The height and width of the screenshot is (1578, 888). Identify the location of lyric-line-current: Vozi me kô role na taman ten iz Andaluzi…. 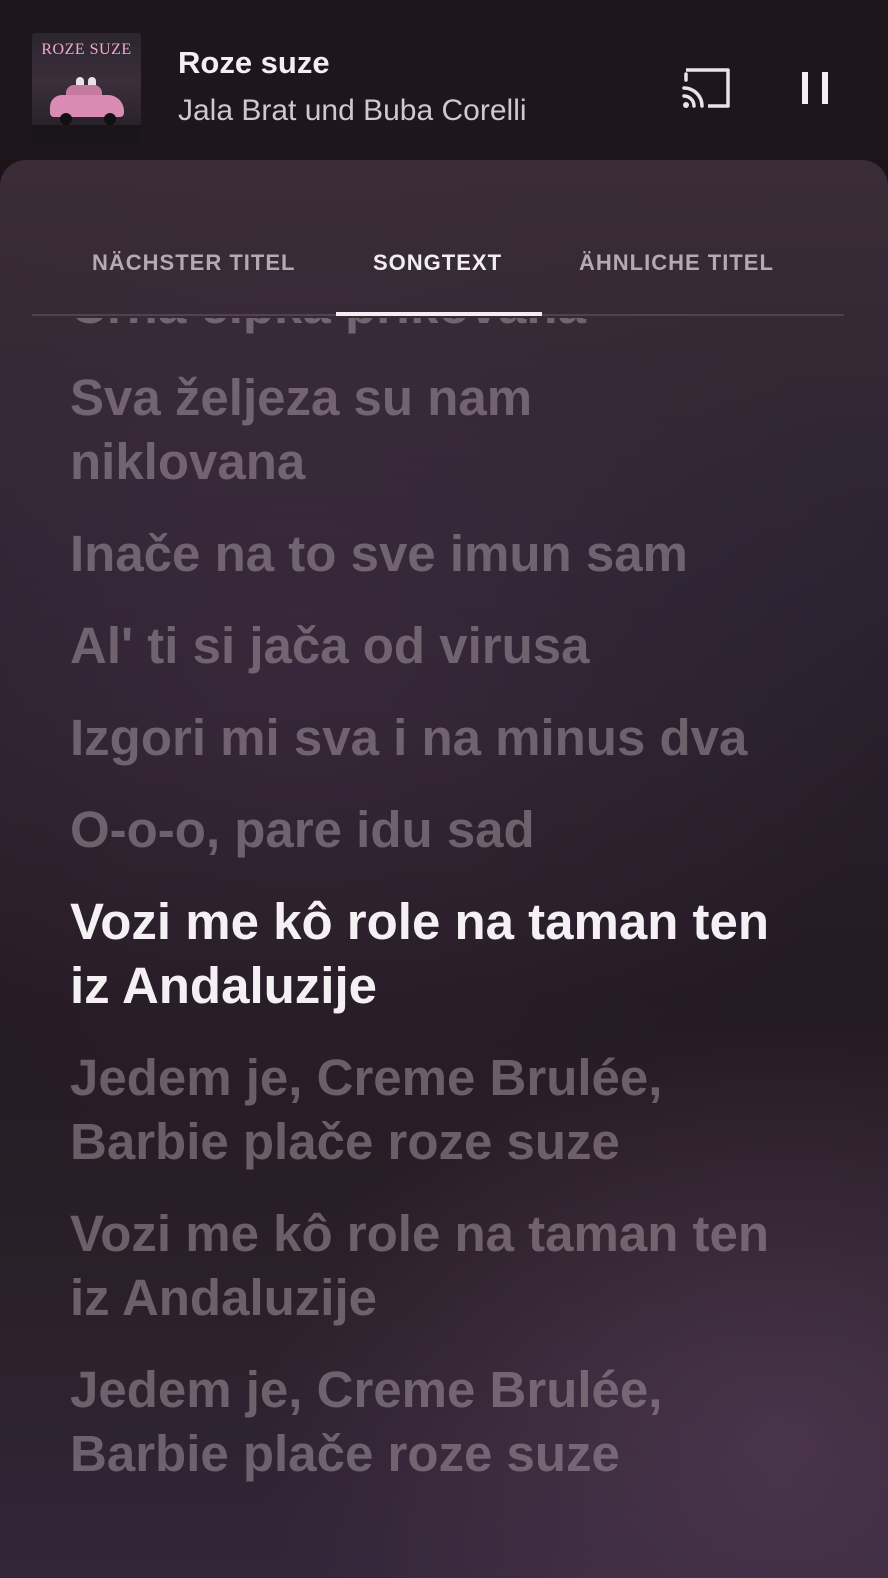
(420, 953).